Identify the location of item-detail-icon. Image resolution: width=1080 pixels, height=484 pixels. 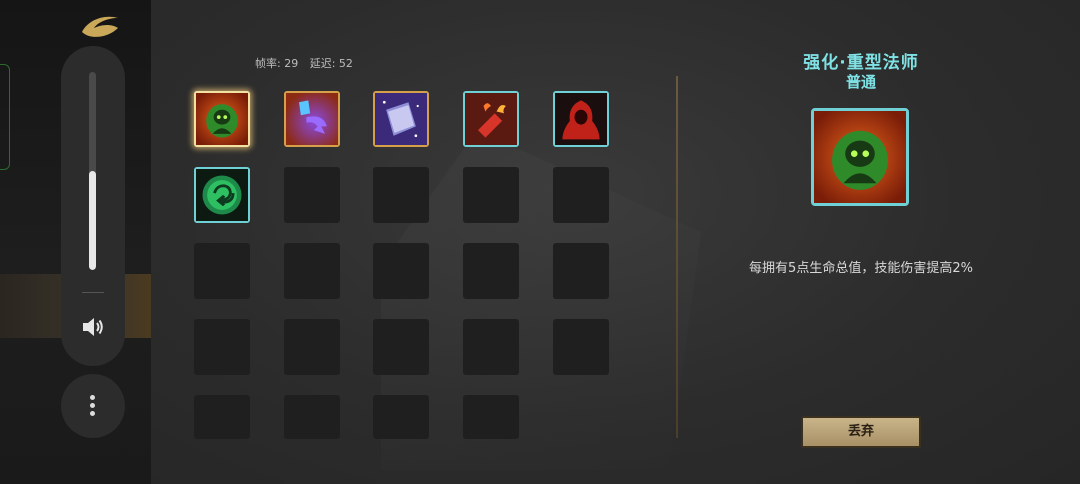
(860, 157).